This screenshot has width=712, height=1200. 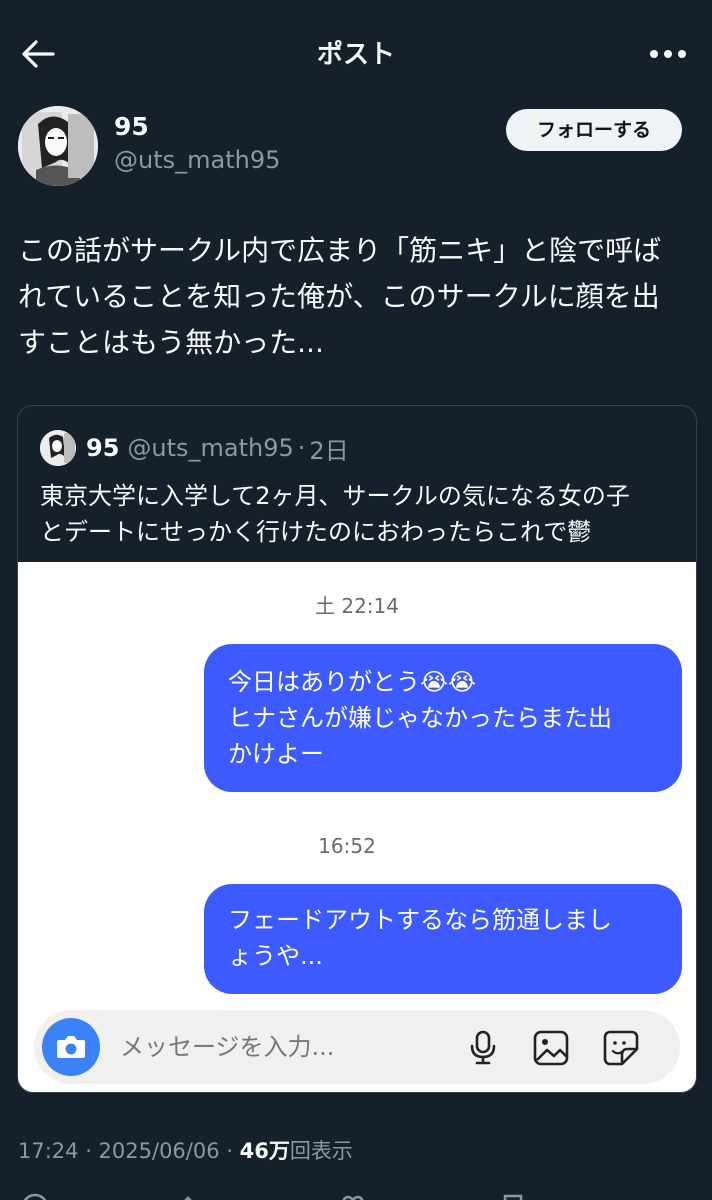 What do you see at coordinates (339, 296) in the screenshot?
I see `post-text-line: れていることを知った俺が、このサークルに顔を出` at bounding box center [339, 296].